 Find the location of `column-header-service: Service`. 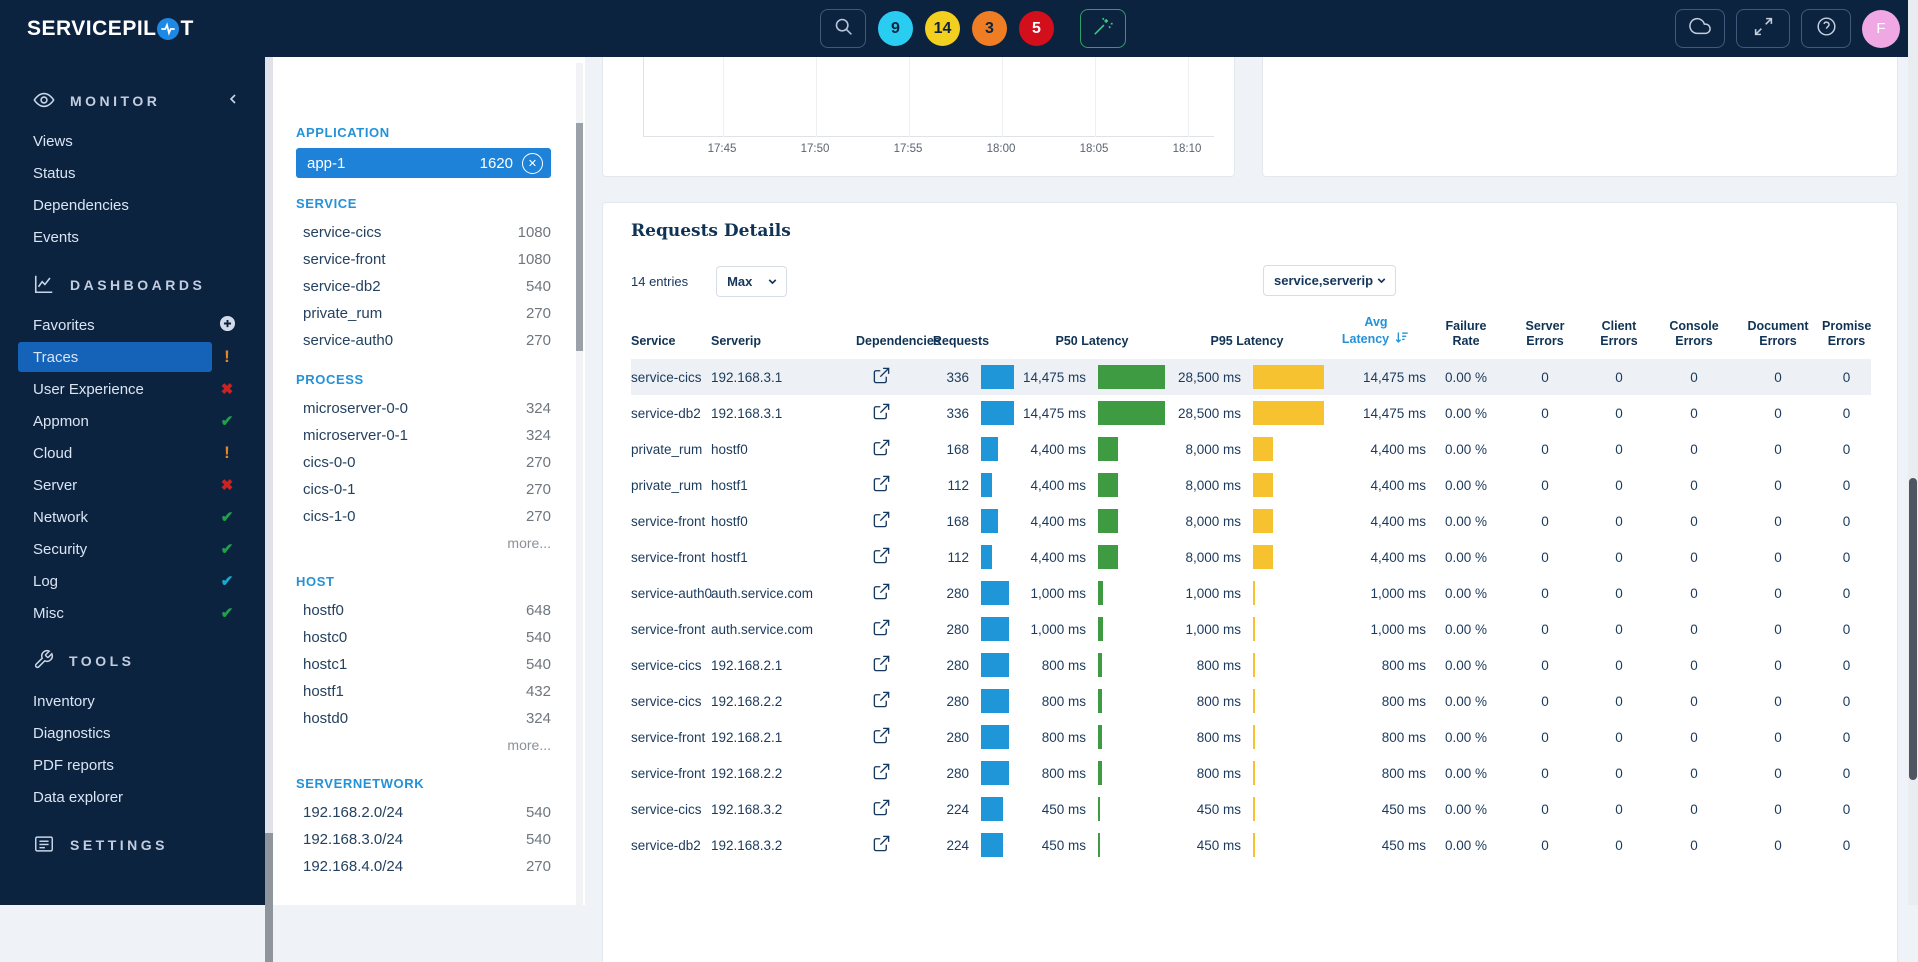

column-header-service: Service is located at coordinates (671, 337).